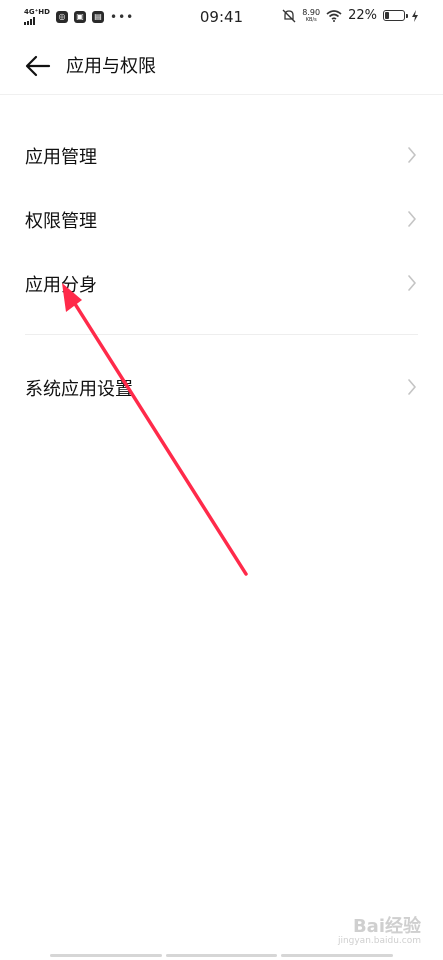 This screenshot has width=443, height=960. Describe the element at coordinates (221, 334) in the screenshot. I see `section-divider` at that location.